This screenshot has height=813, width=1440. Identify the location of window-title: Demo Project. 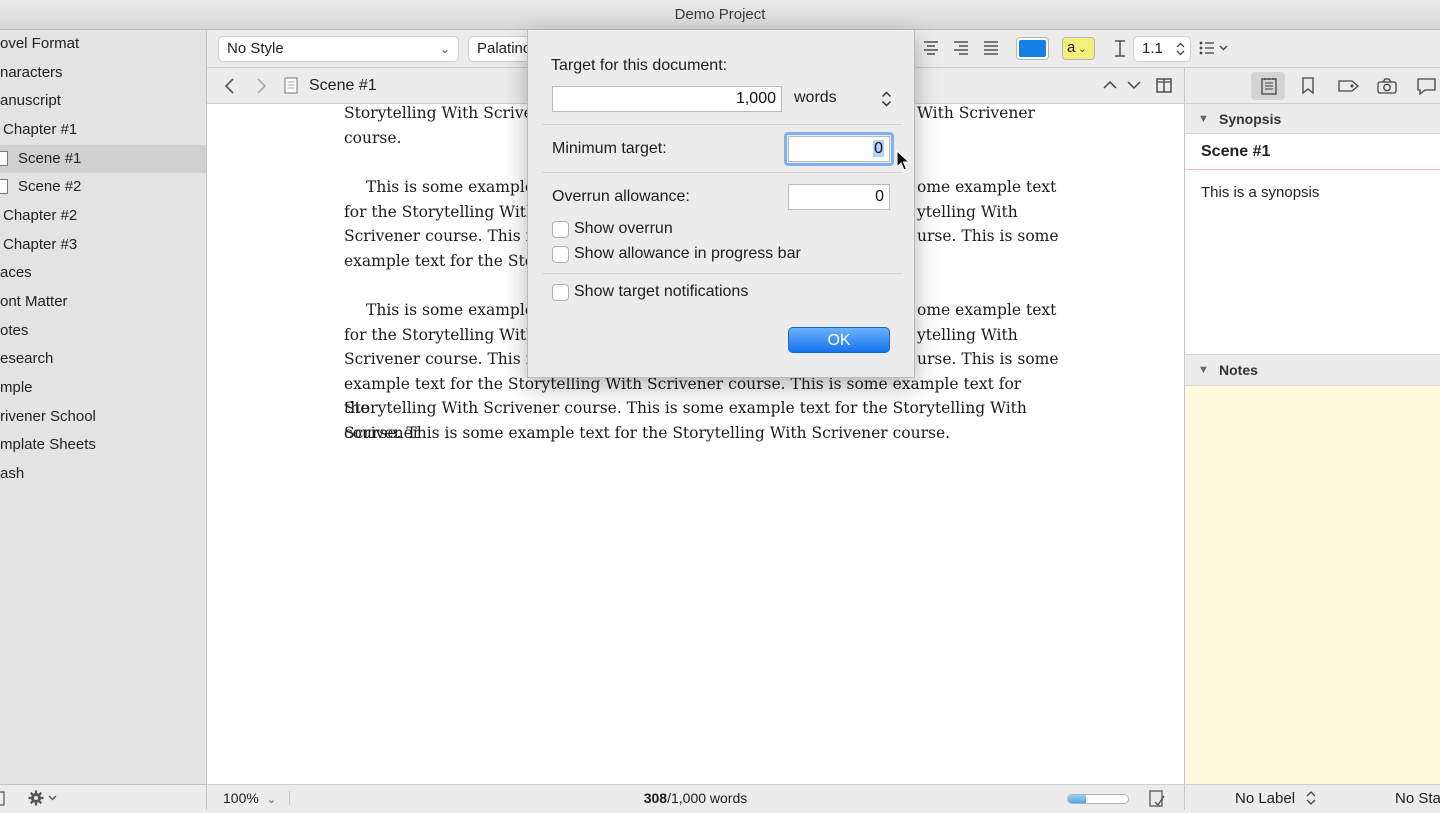
(720, 15).